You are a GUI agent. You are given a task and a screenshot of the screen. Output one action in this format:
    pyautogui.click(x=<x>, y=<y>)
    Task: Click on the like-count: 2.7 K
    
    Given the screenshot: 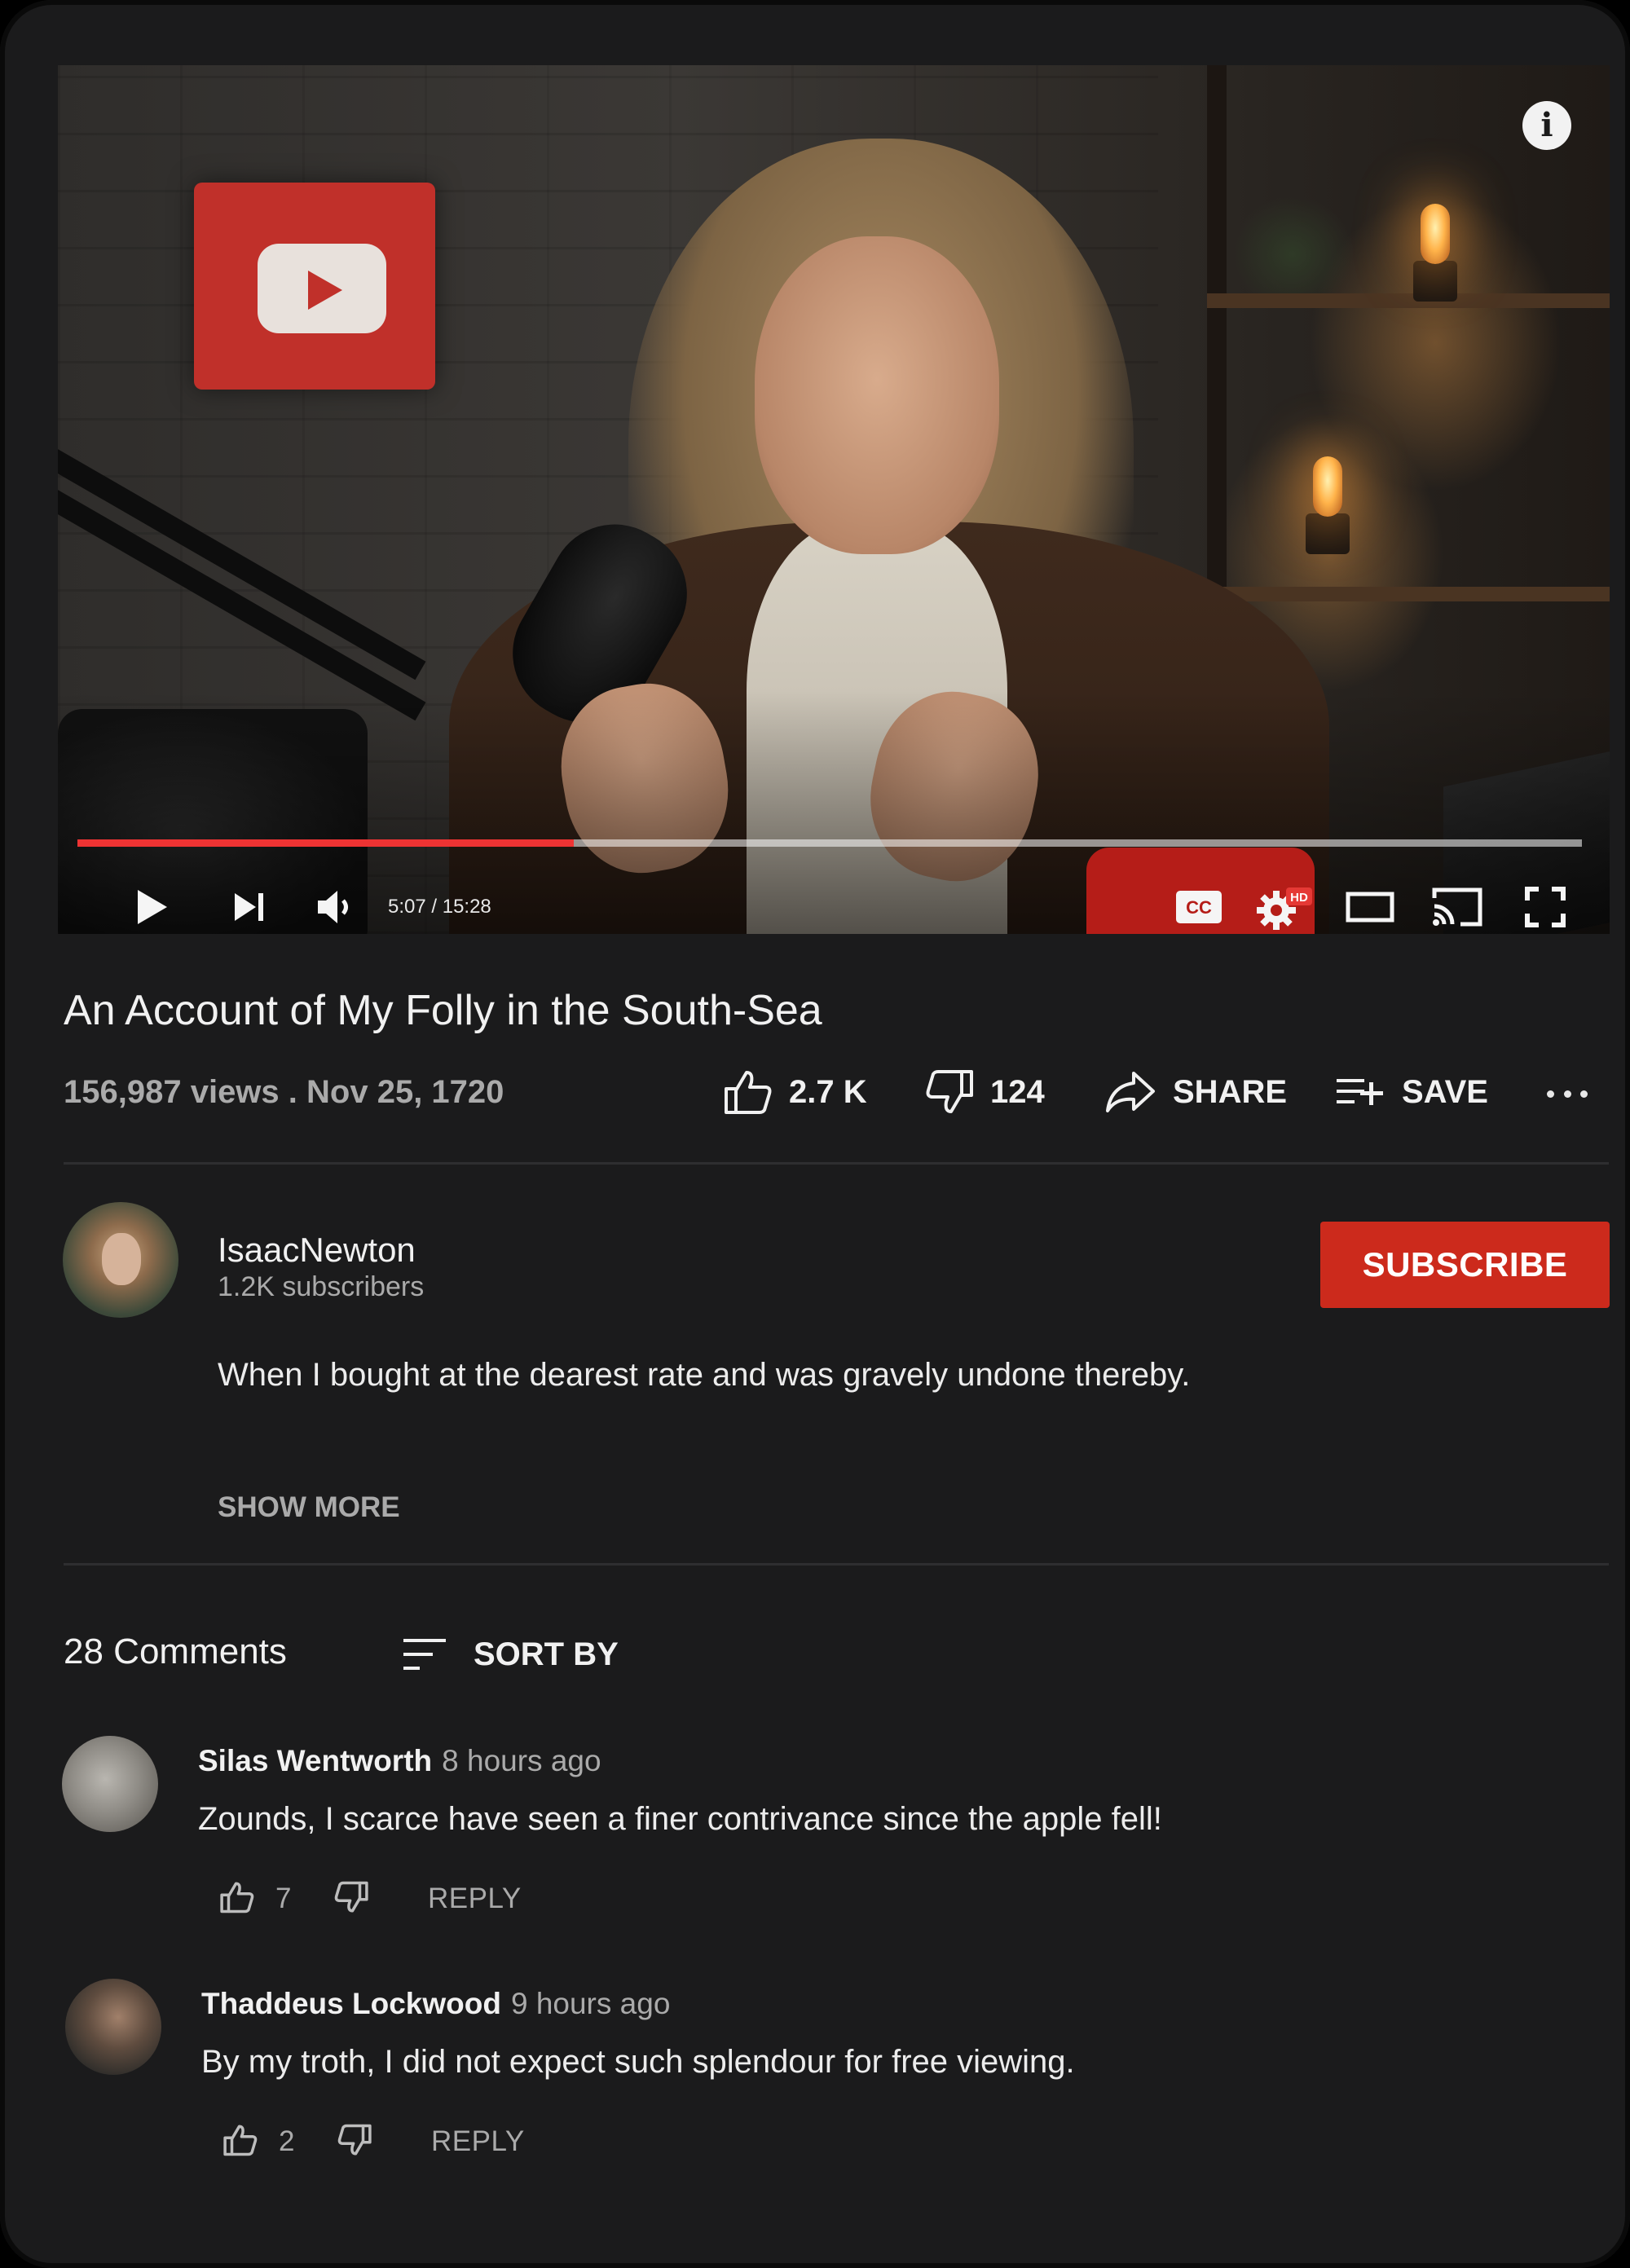 What is the action you would take?
    pyautogui.click(x=828, y=1091)
    